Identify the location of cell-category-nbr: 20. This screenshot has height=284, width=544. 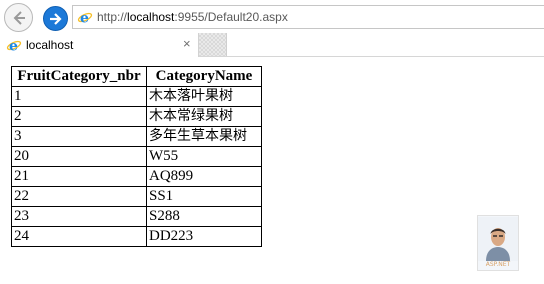
(79, 156).